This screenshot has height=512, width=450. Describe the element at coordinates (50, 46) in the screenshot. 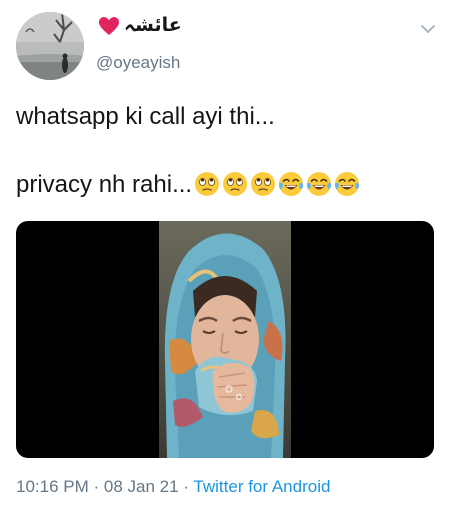

I see `avatar` at that location.